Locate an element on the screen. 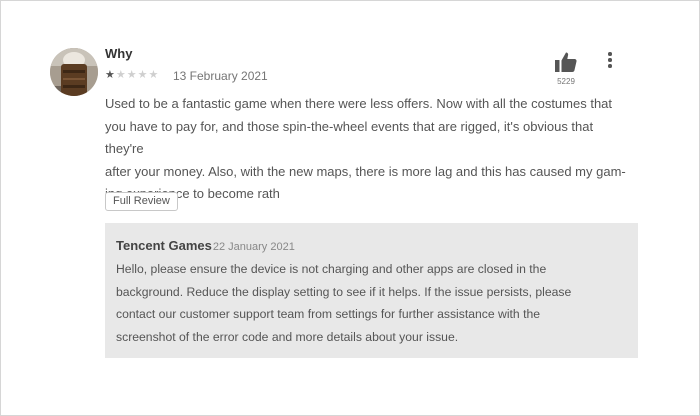 The height and width of the screenshot is (416, 700). thumbs-up-icon is located at coordinates (566, 62).